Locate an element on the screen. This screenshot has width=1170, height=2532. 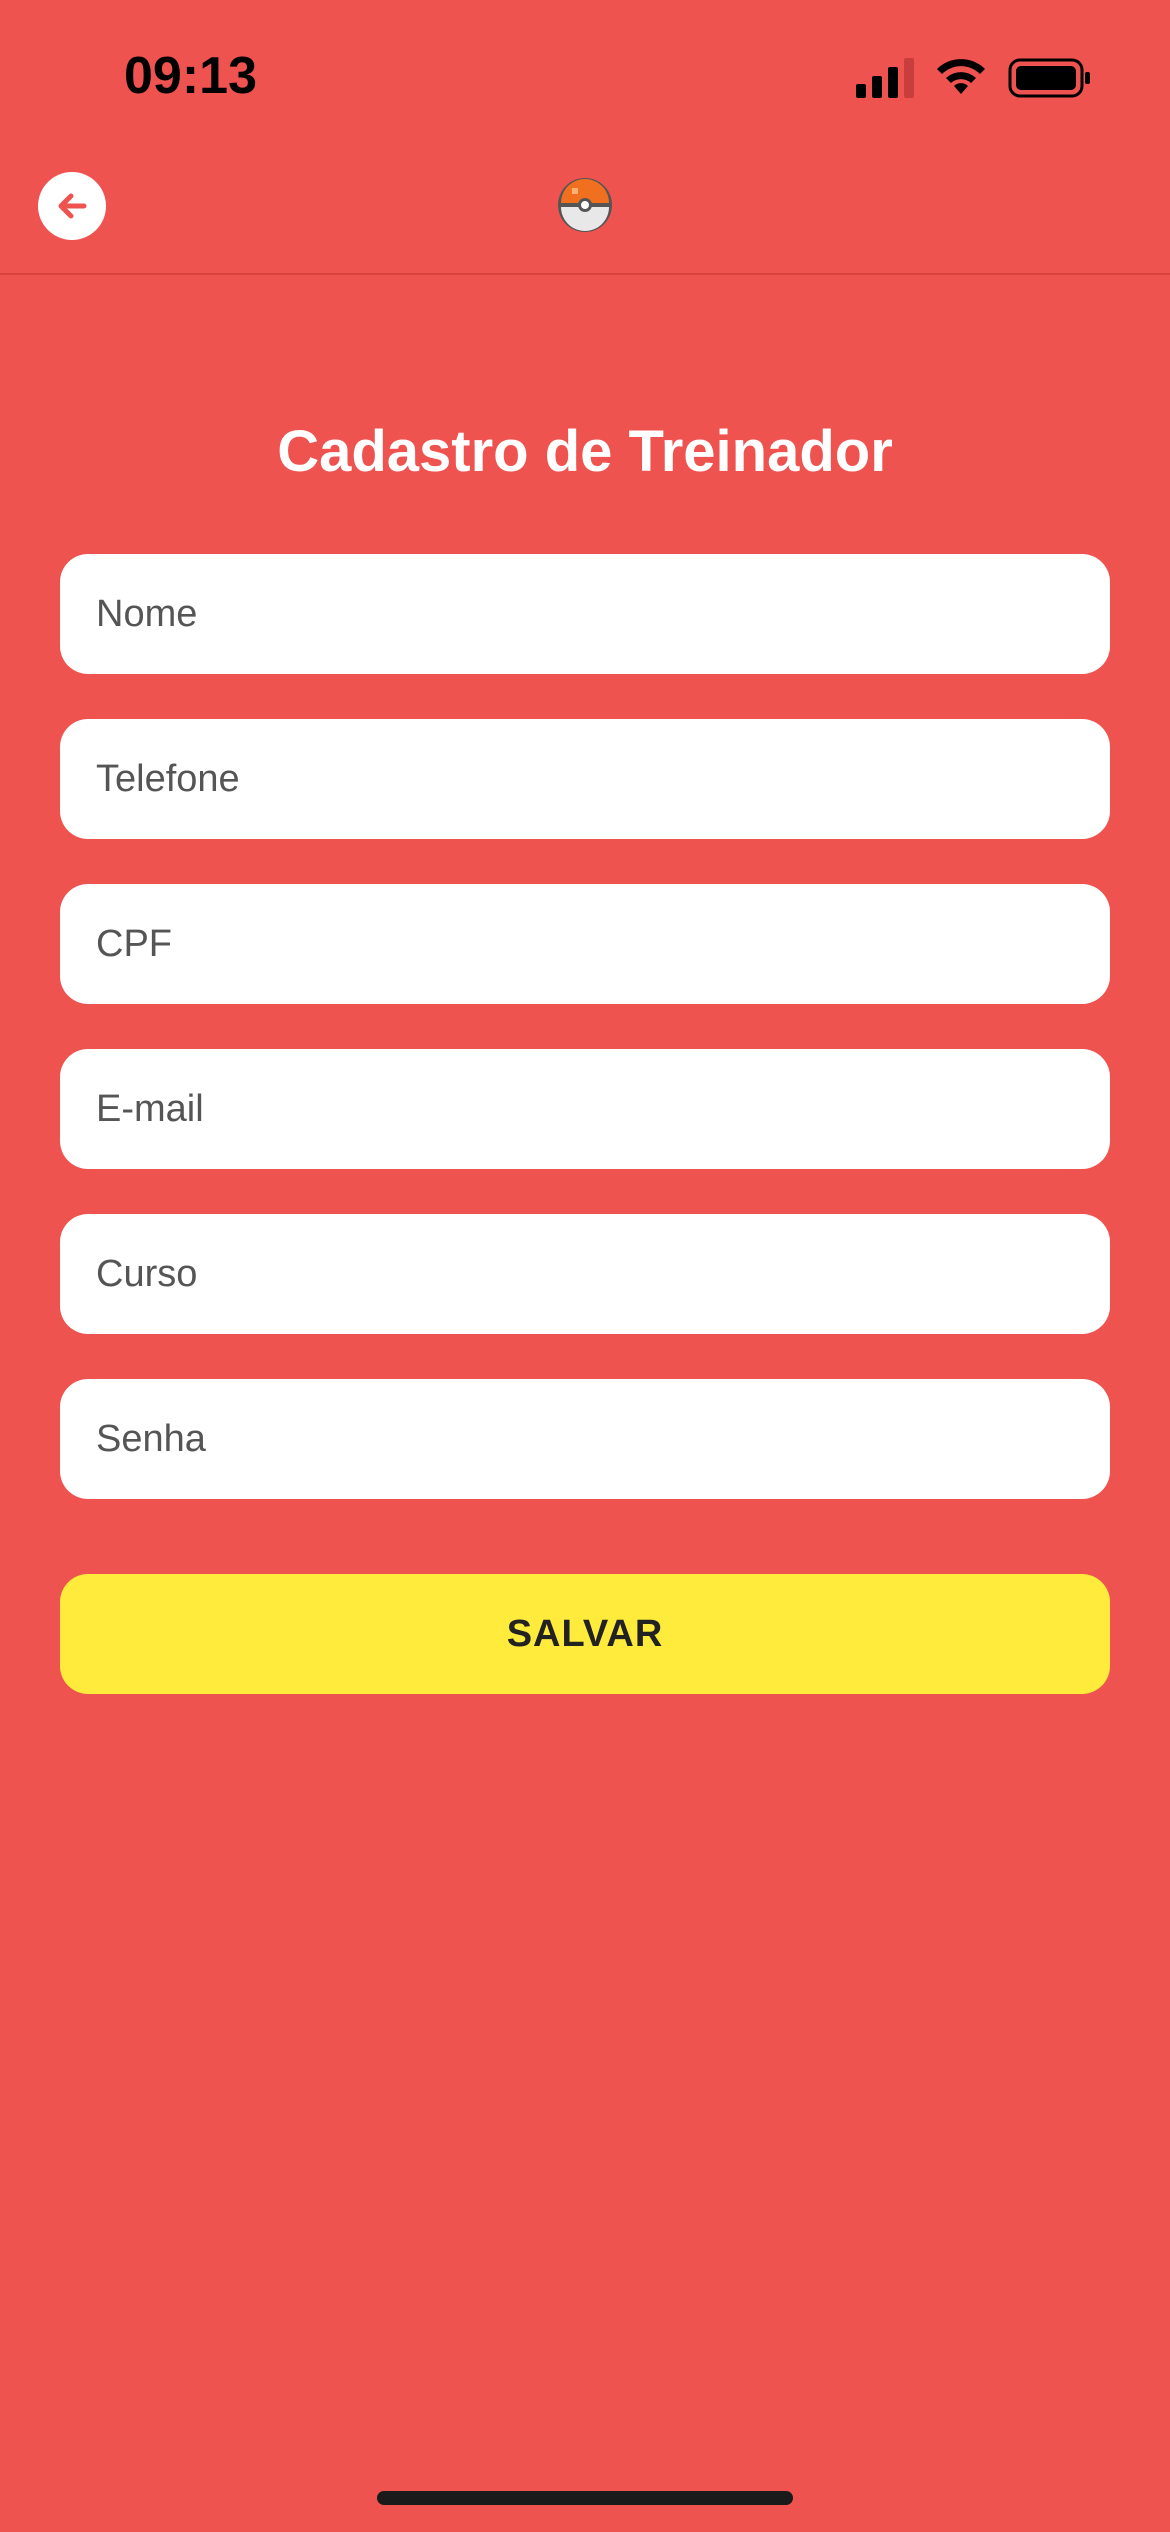
cpf-field is located at coordinates (585, 944).